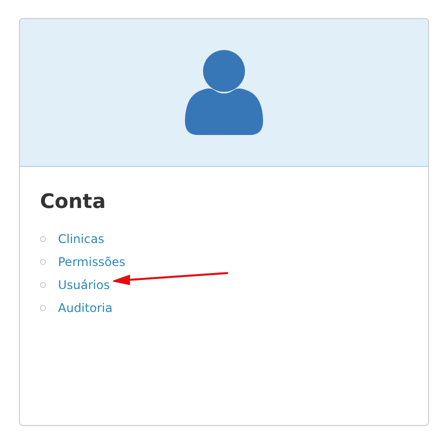  What do you see at coordinates (92, 261) in the screenshot?
I see `menu-link: Permissões` at bounding box center [92, 261].